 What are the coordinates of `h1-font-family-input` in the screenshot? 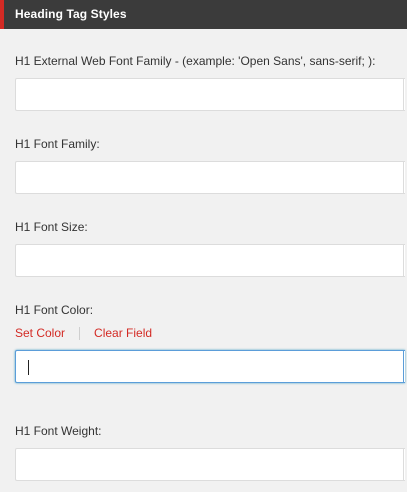 It's located at (210, 177).